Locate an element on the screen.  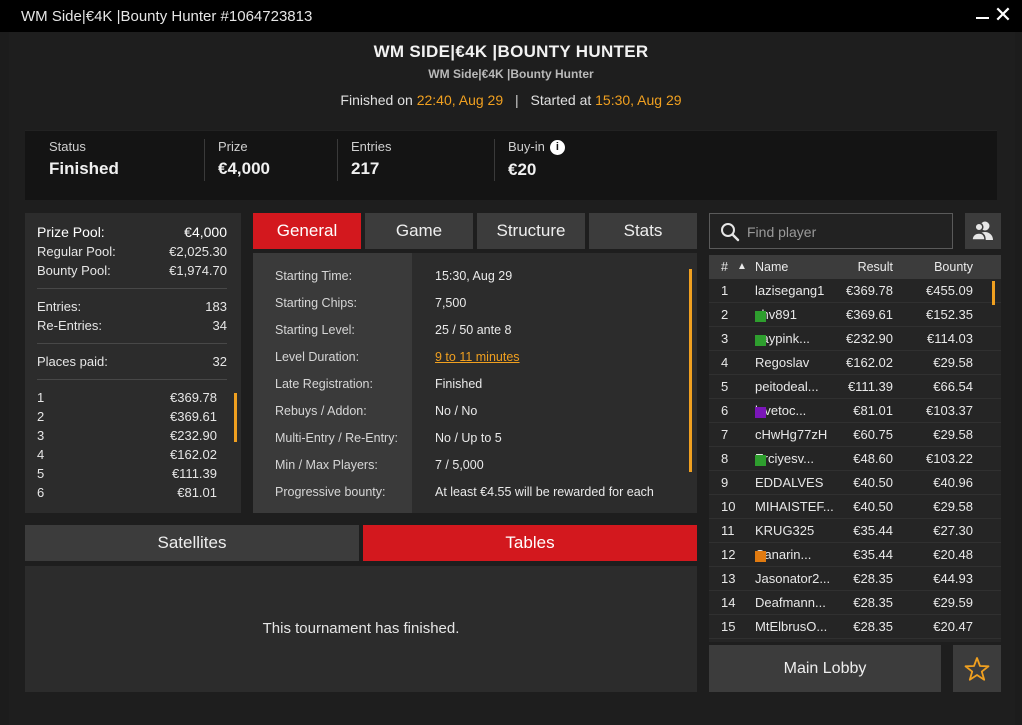
player-name-cell: EDDALVES is located at coordinates (789, 482).